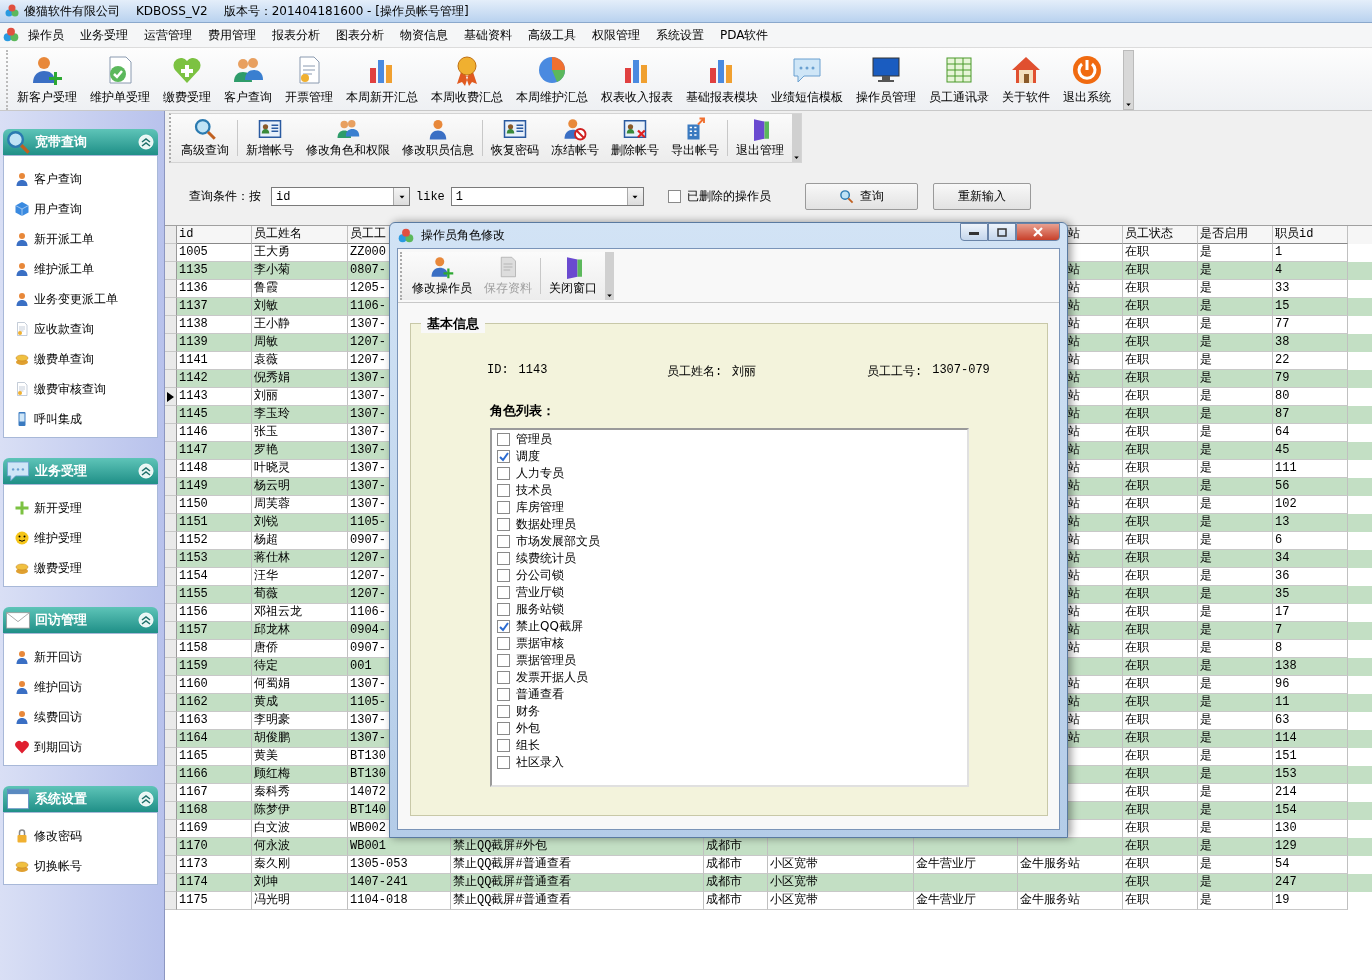  I want to click on menu-item: 操作员, so click(46, 35).